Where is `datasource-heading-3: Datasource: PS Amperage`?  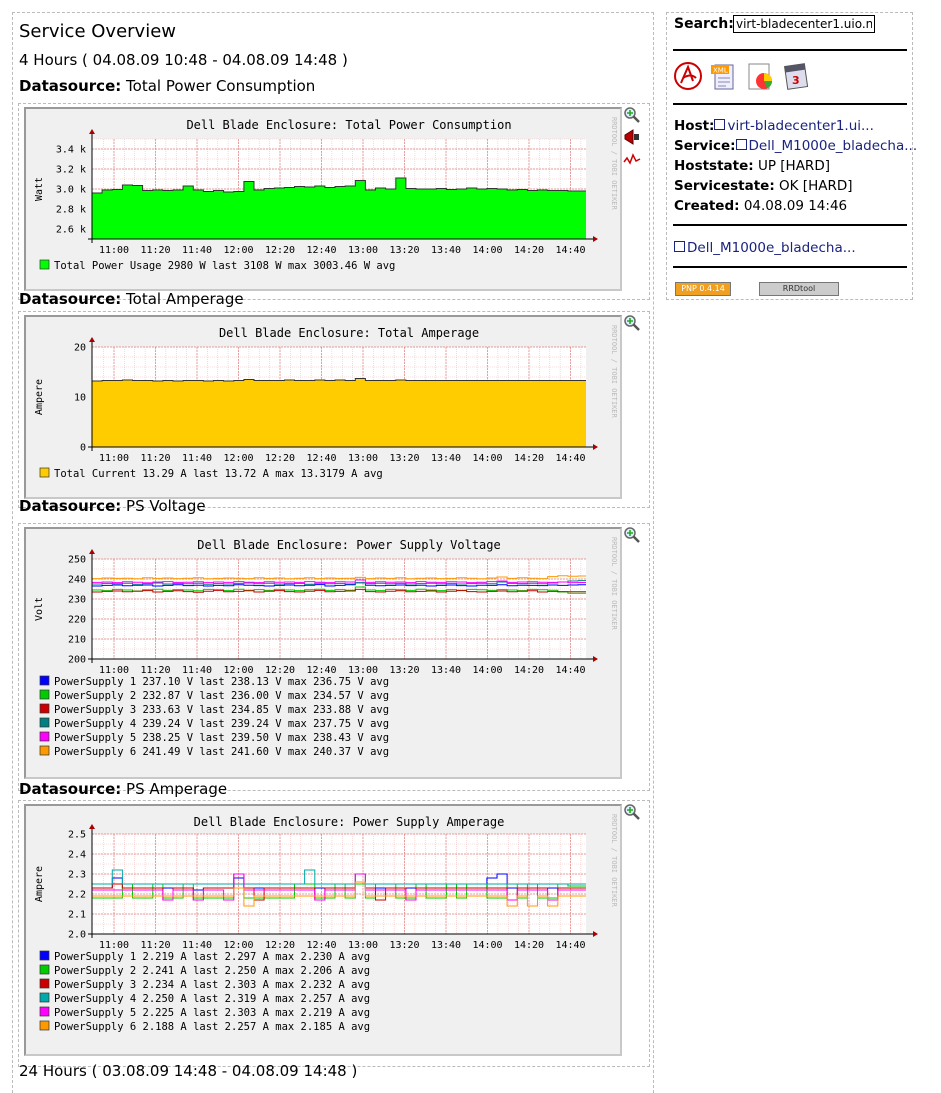 datasource-heading-3: Datasource: PS Amperage is located at coordinates (123, 789).